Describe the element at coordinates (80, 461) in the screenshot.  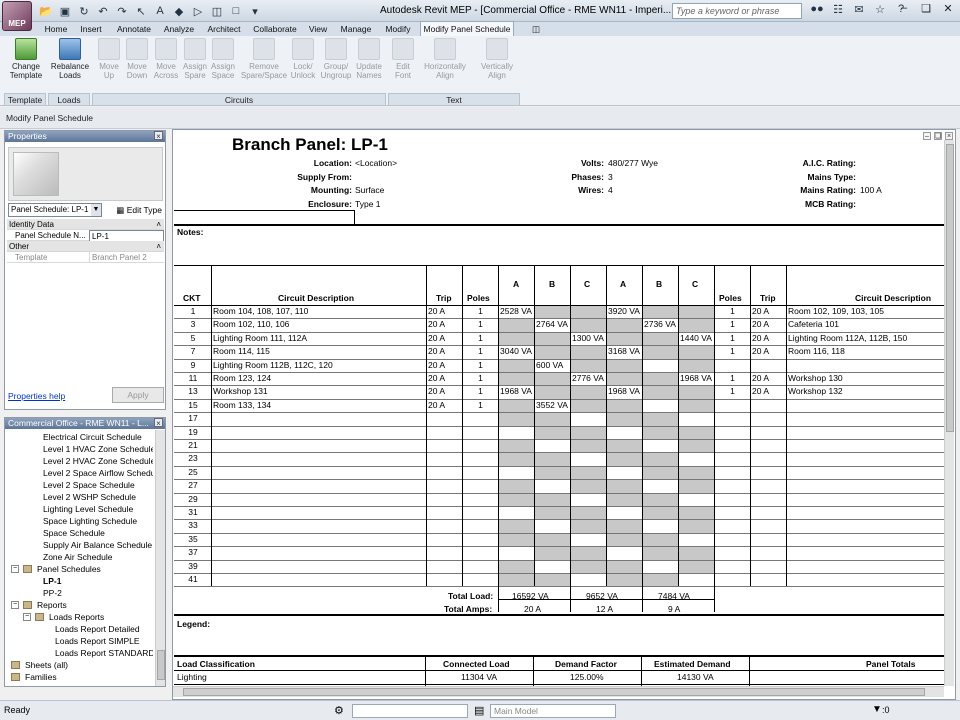
I see `browser-item: Level 2 HVAC Zone Schedule` at that location.